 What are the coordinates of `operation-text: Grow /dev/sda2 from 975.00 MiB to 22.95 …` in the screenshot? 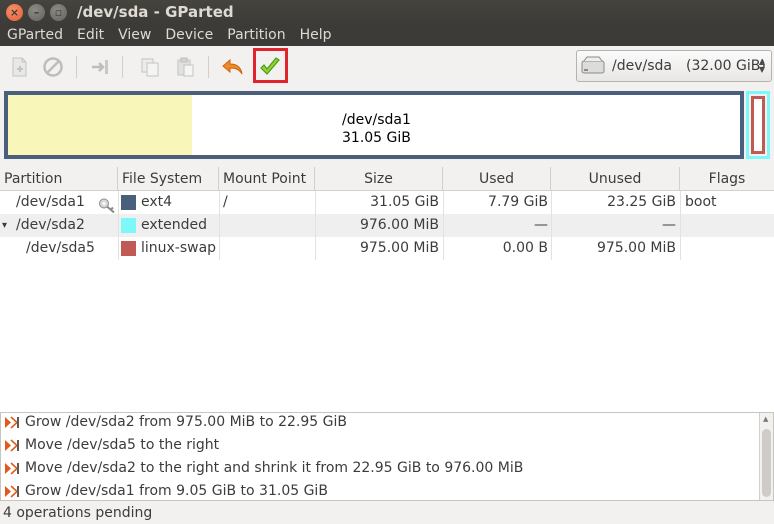 It's located at (186, 422).